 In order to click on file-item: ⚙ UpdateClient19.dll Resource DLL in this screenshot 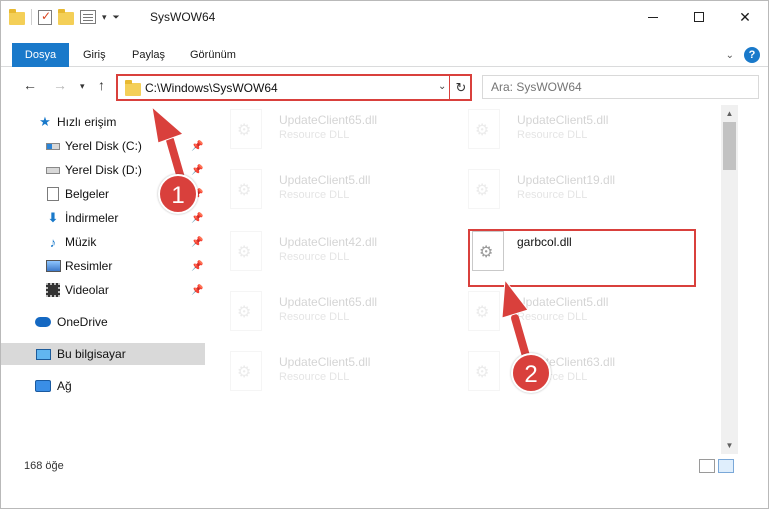, I will do `click(563, 193)`.